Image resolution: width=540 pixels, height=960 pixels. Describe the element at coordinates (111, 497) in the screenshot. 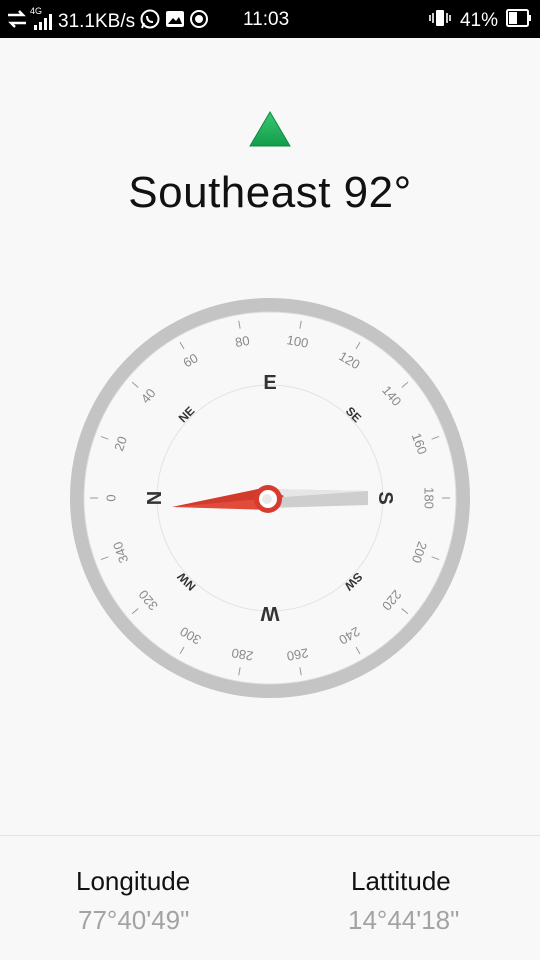

I see `degree-label: 0` at that location.